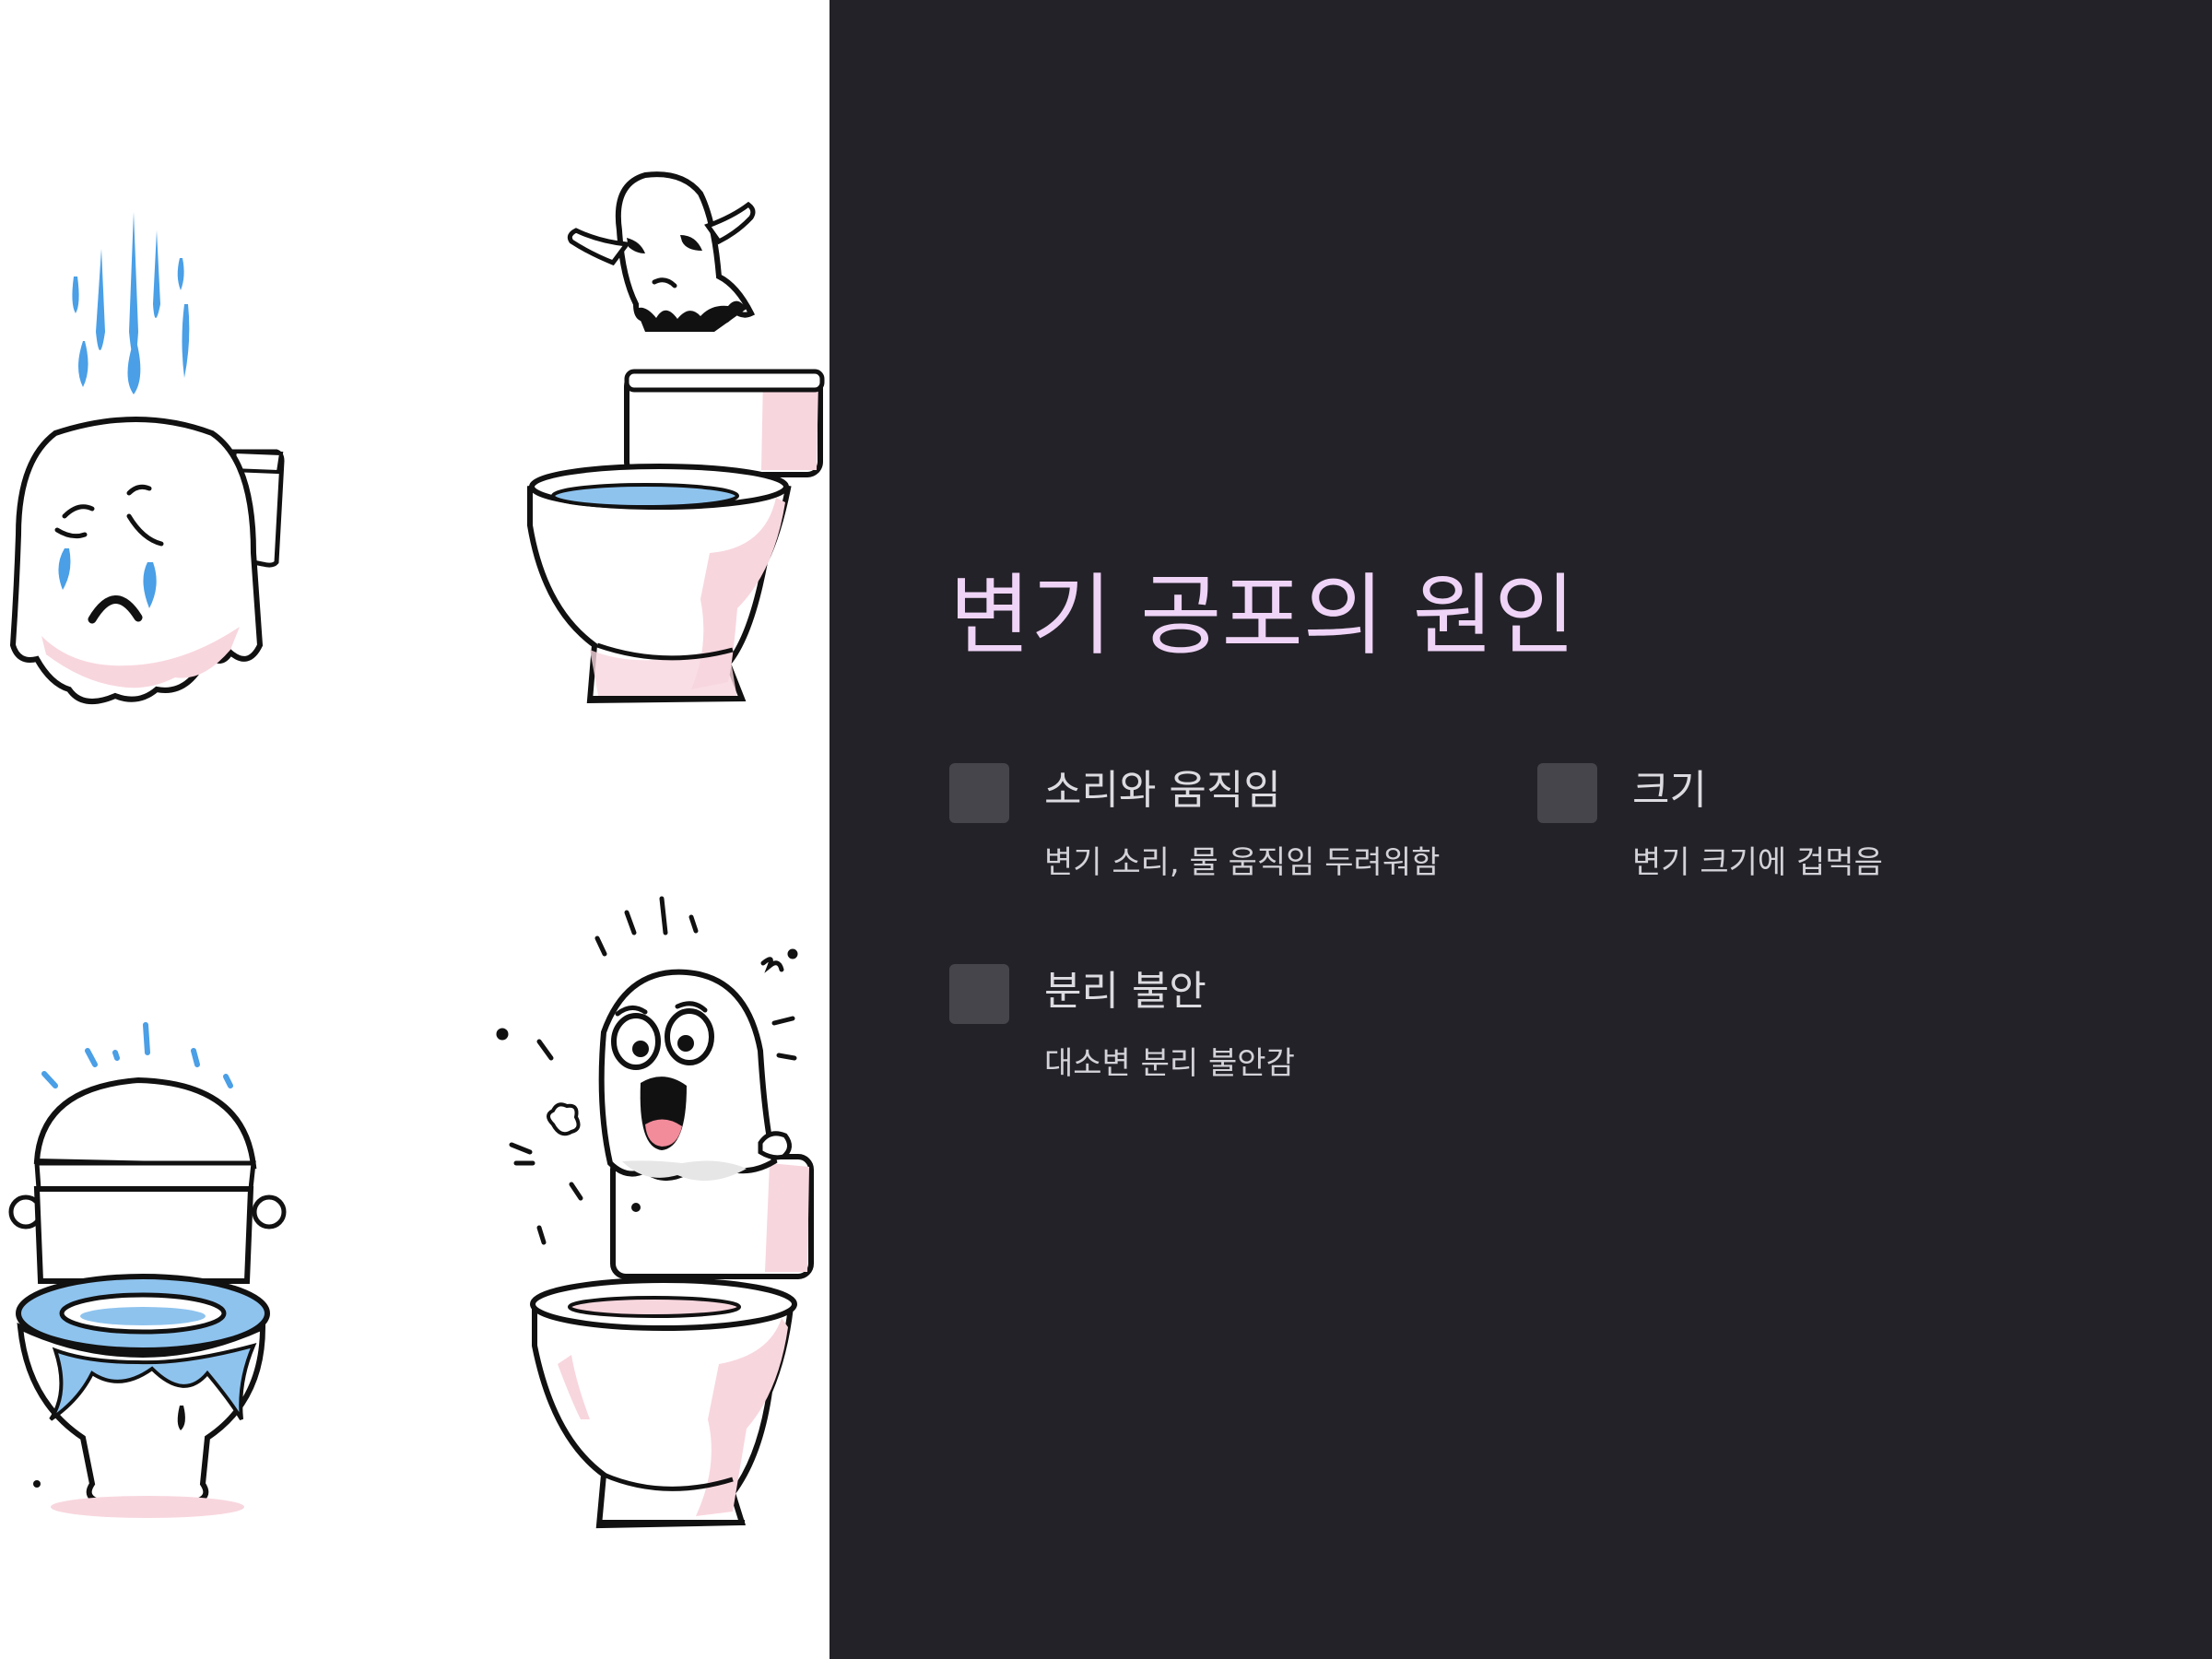  What do you see at coordinates (137, 1055) in the screenshot?
I see `splash-lines-icon` at bounding box center [137, 1055].